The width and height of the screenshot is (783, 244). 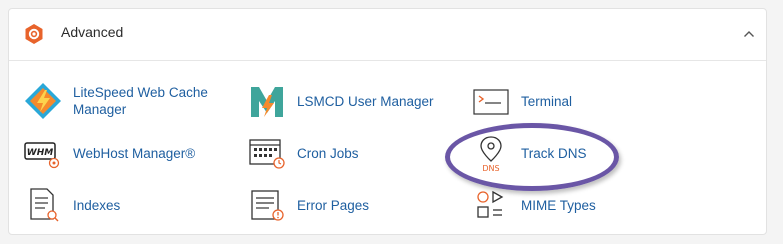 What do you see at coordinates (40, 153) in the screenshot?
I see `whm-icon-text: WHM` at bounding box center [40, 153].